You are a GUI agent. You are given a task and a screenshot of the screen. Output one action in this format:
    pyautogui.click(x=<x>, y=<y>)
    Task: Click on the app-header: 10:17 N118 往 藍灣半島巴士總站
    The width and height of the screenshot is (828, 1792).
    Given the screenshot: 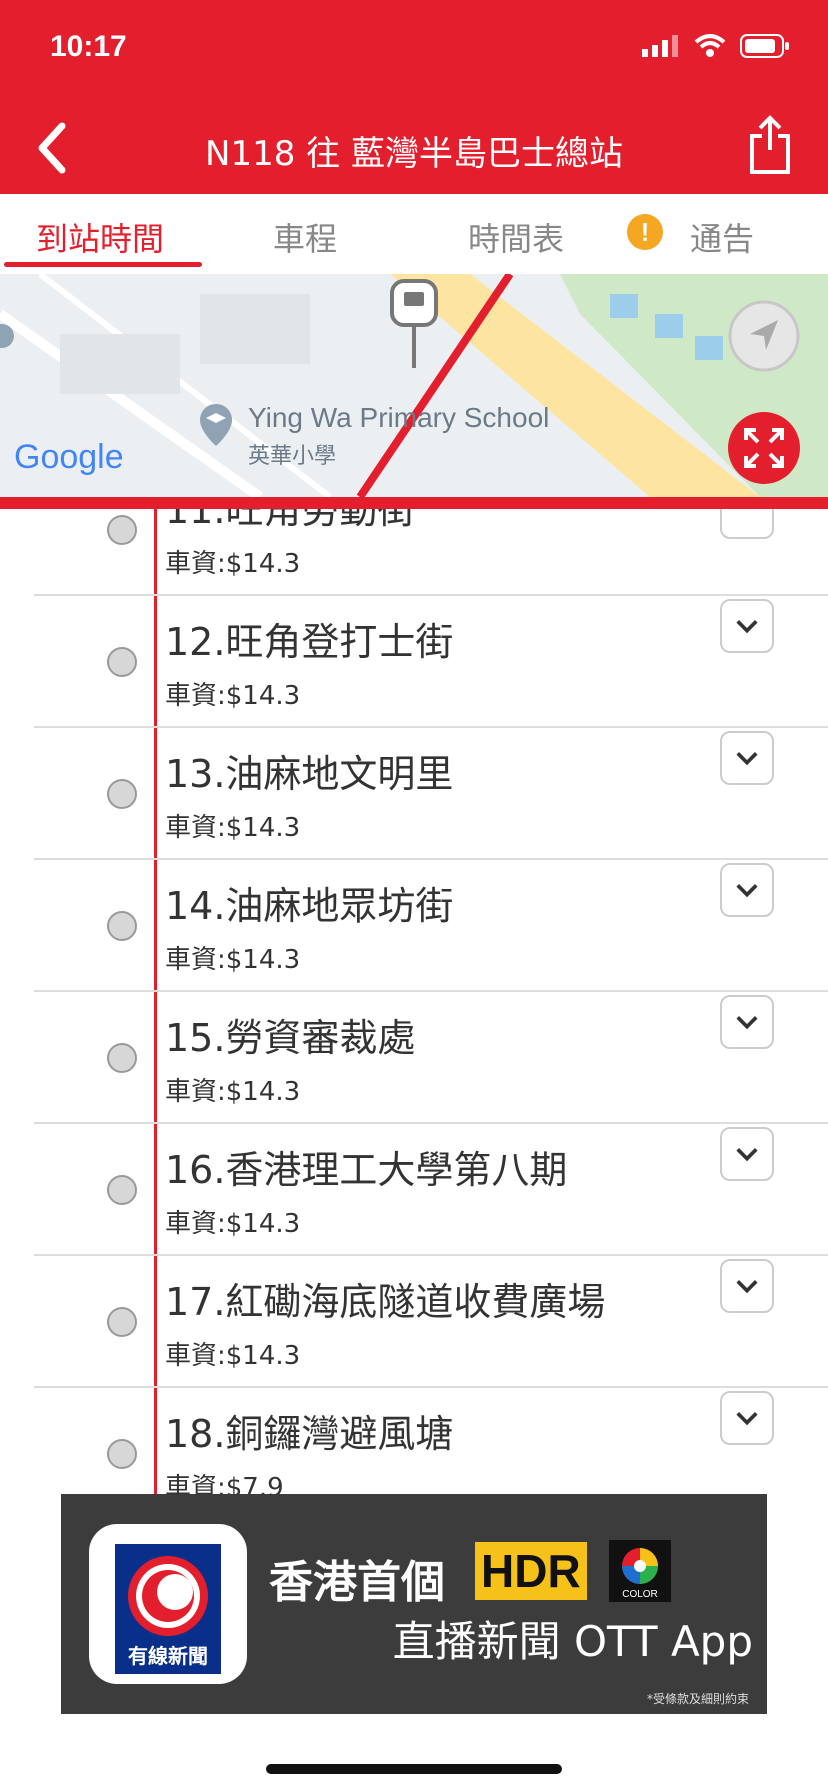 What is the action you would take?
    pyautogui.click(x=414, y=97)
    